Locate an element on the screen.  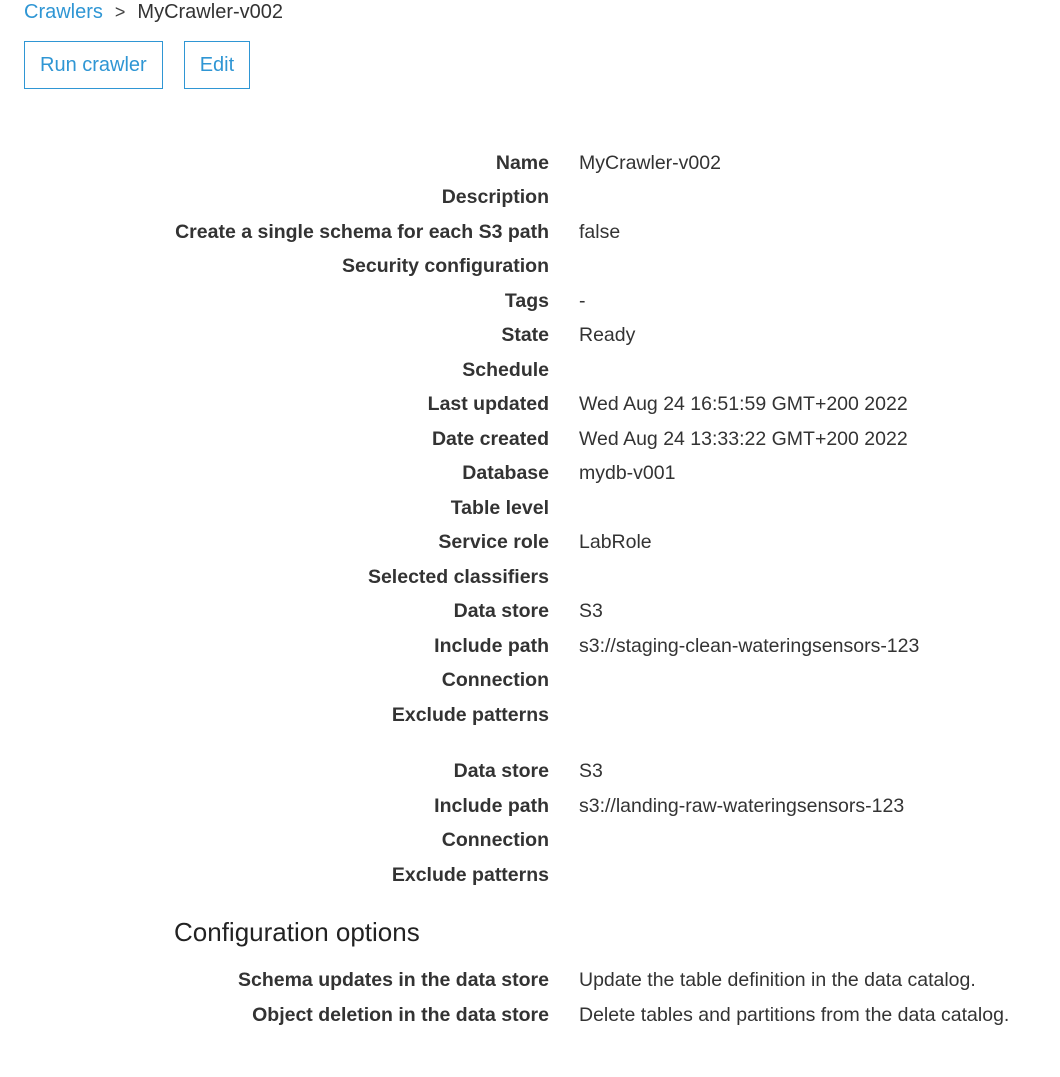
detail-value: Wed Aug 24 13:33:22 GMT+200 2022 is located at coordinates (743, 438).